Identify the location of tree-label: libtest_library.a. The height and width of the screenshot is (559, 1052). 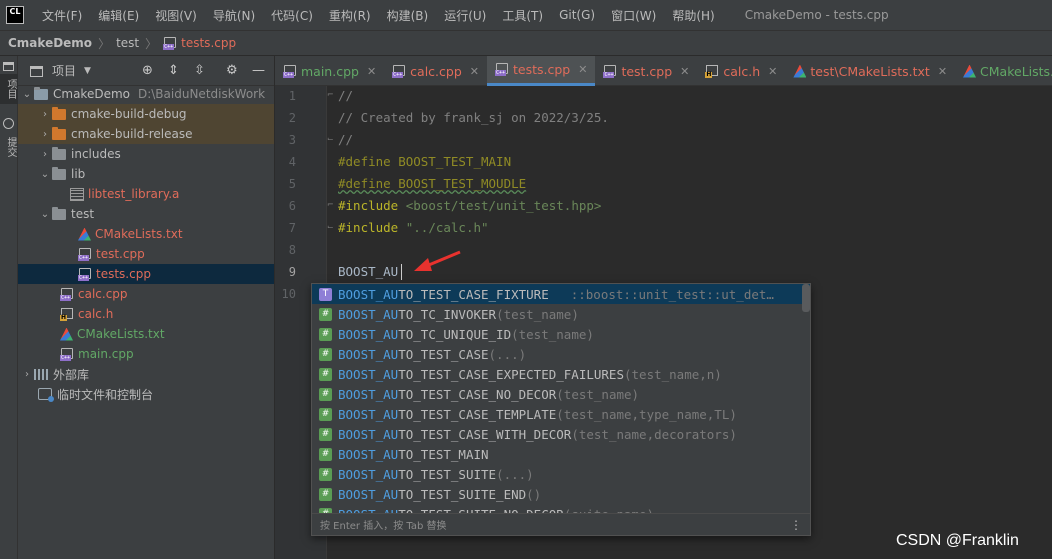
(134, 194).